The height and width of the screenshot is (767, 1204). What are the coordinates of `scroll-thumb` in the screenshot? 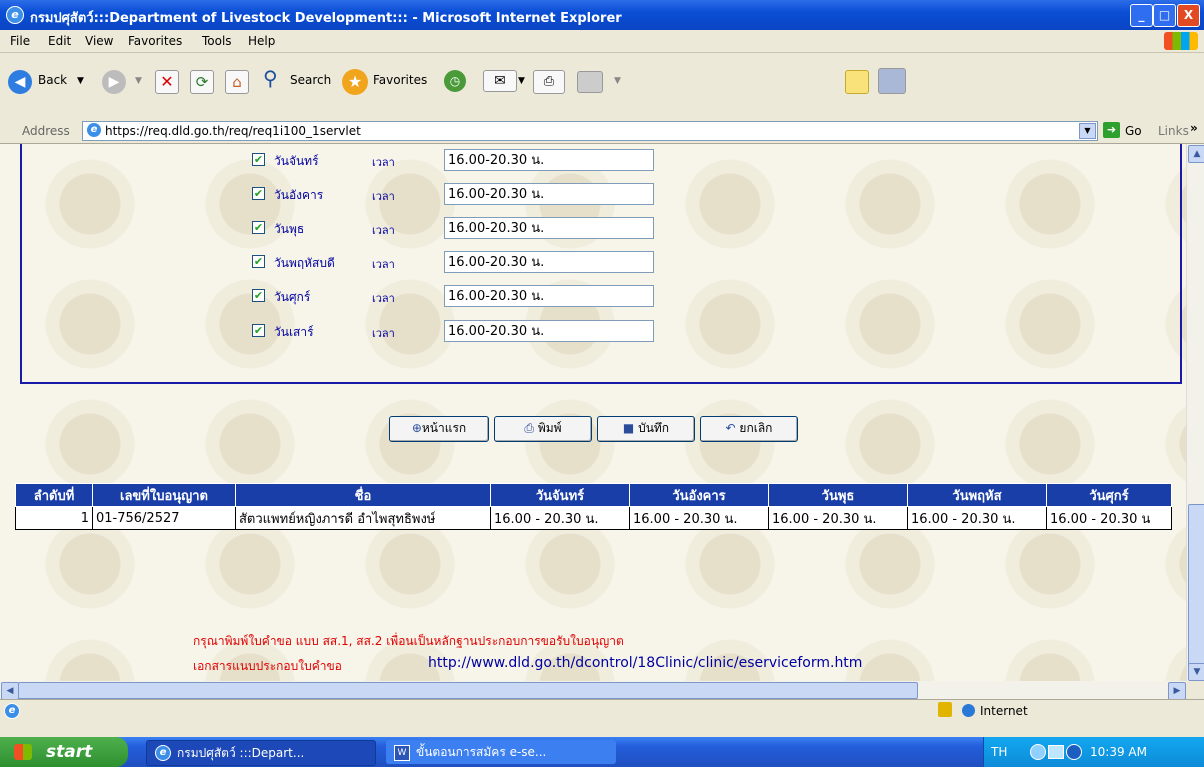 It's located at (1196, 585).